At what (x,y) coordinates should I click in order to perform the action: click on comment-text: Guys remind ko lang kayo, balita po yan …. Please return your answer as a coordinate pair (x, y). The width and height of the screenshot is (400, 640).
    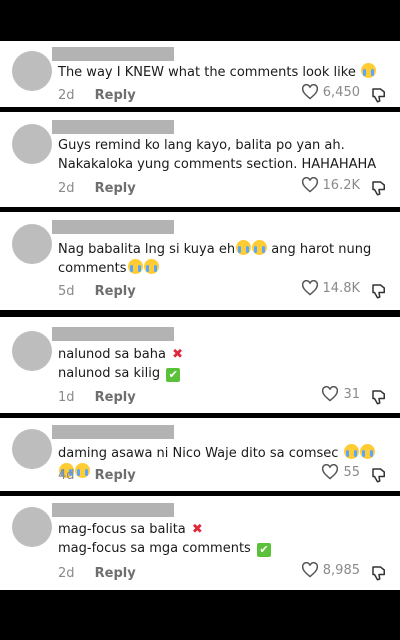
    Looking at the image, I should click on (217, 155).